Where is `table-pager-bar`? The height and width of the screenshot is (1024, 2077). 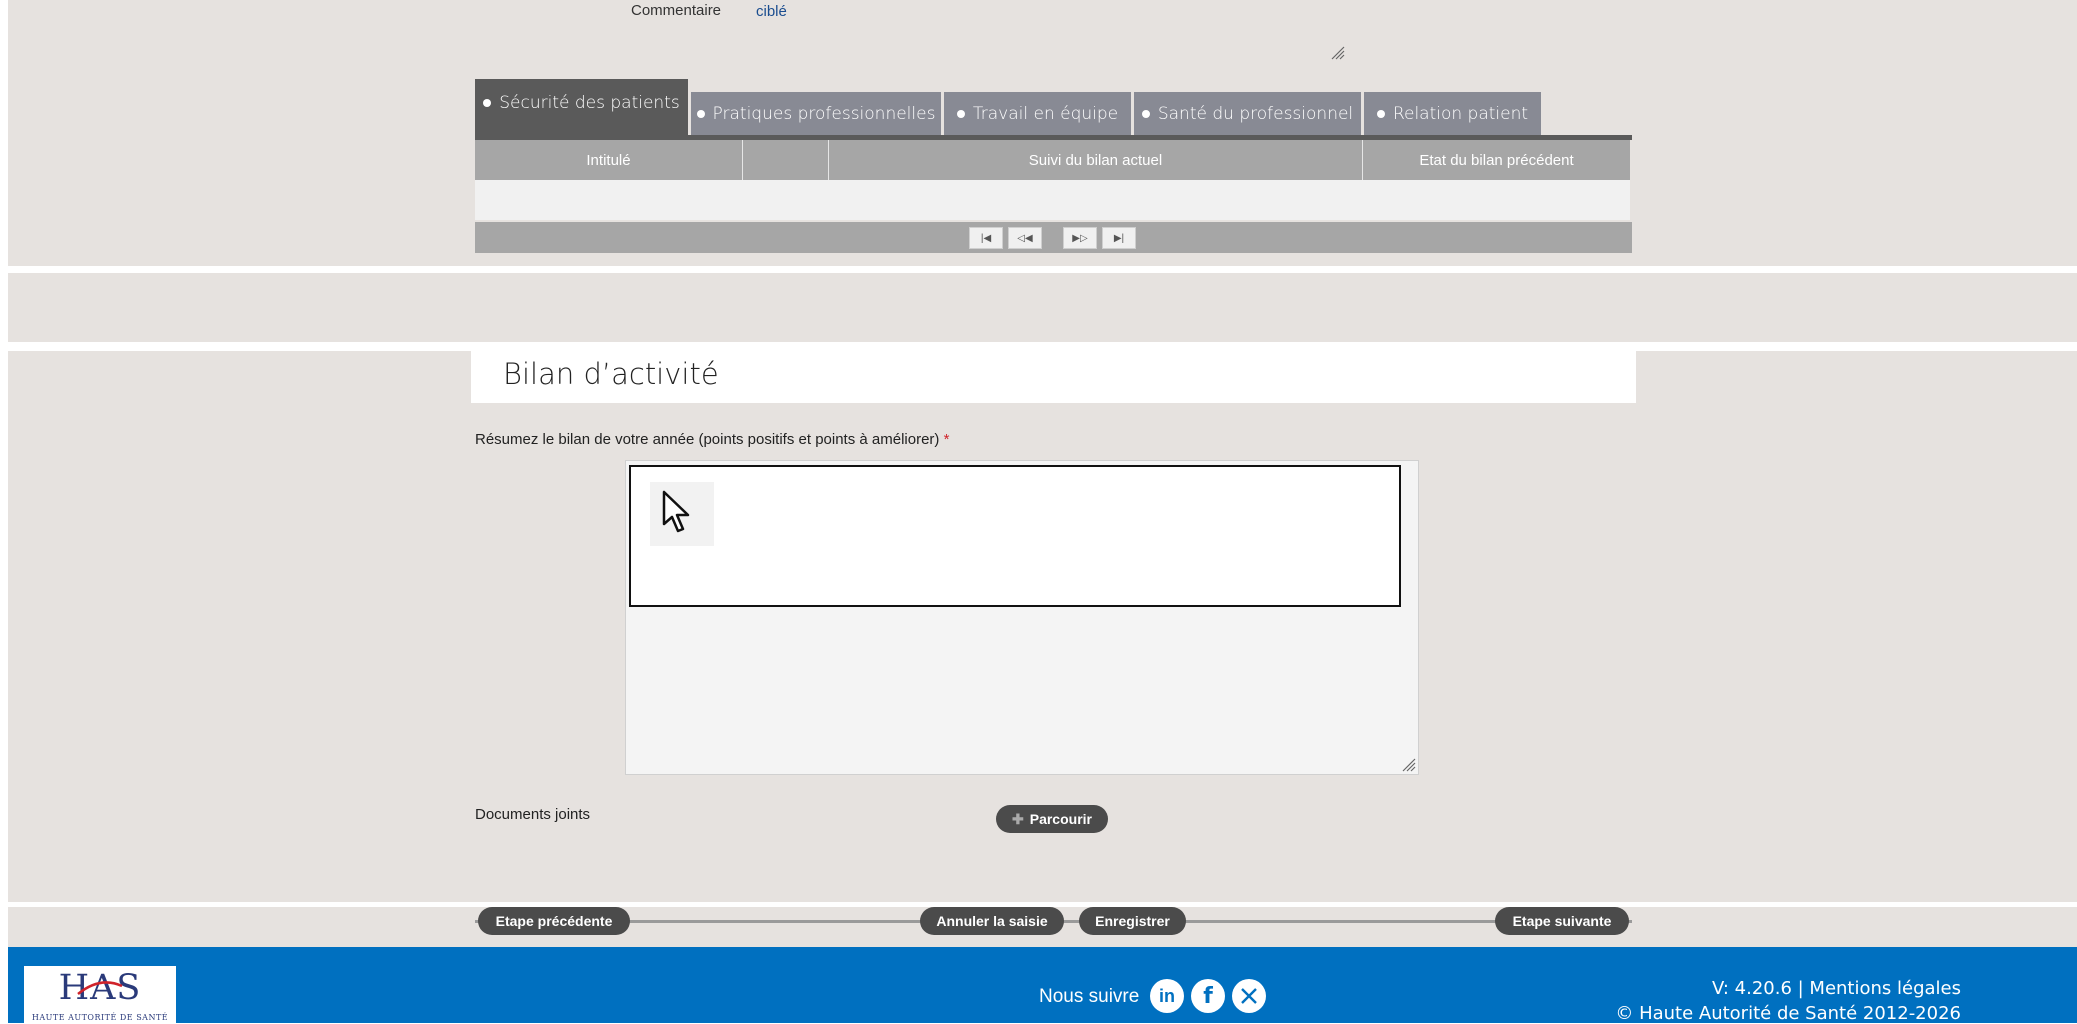
table-pager-bar is located at coordinates (1053, 237).